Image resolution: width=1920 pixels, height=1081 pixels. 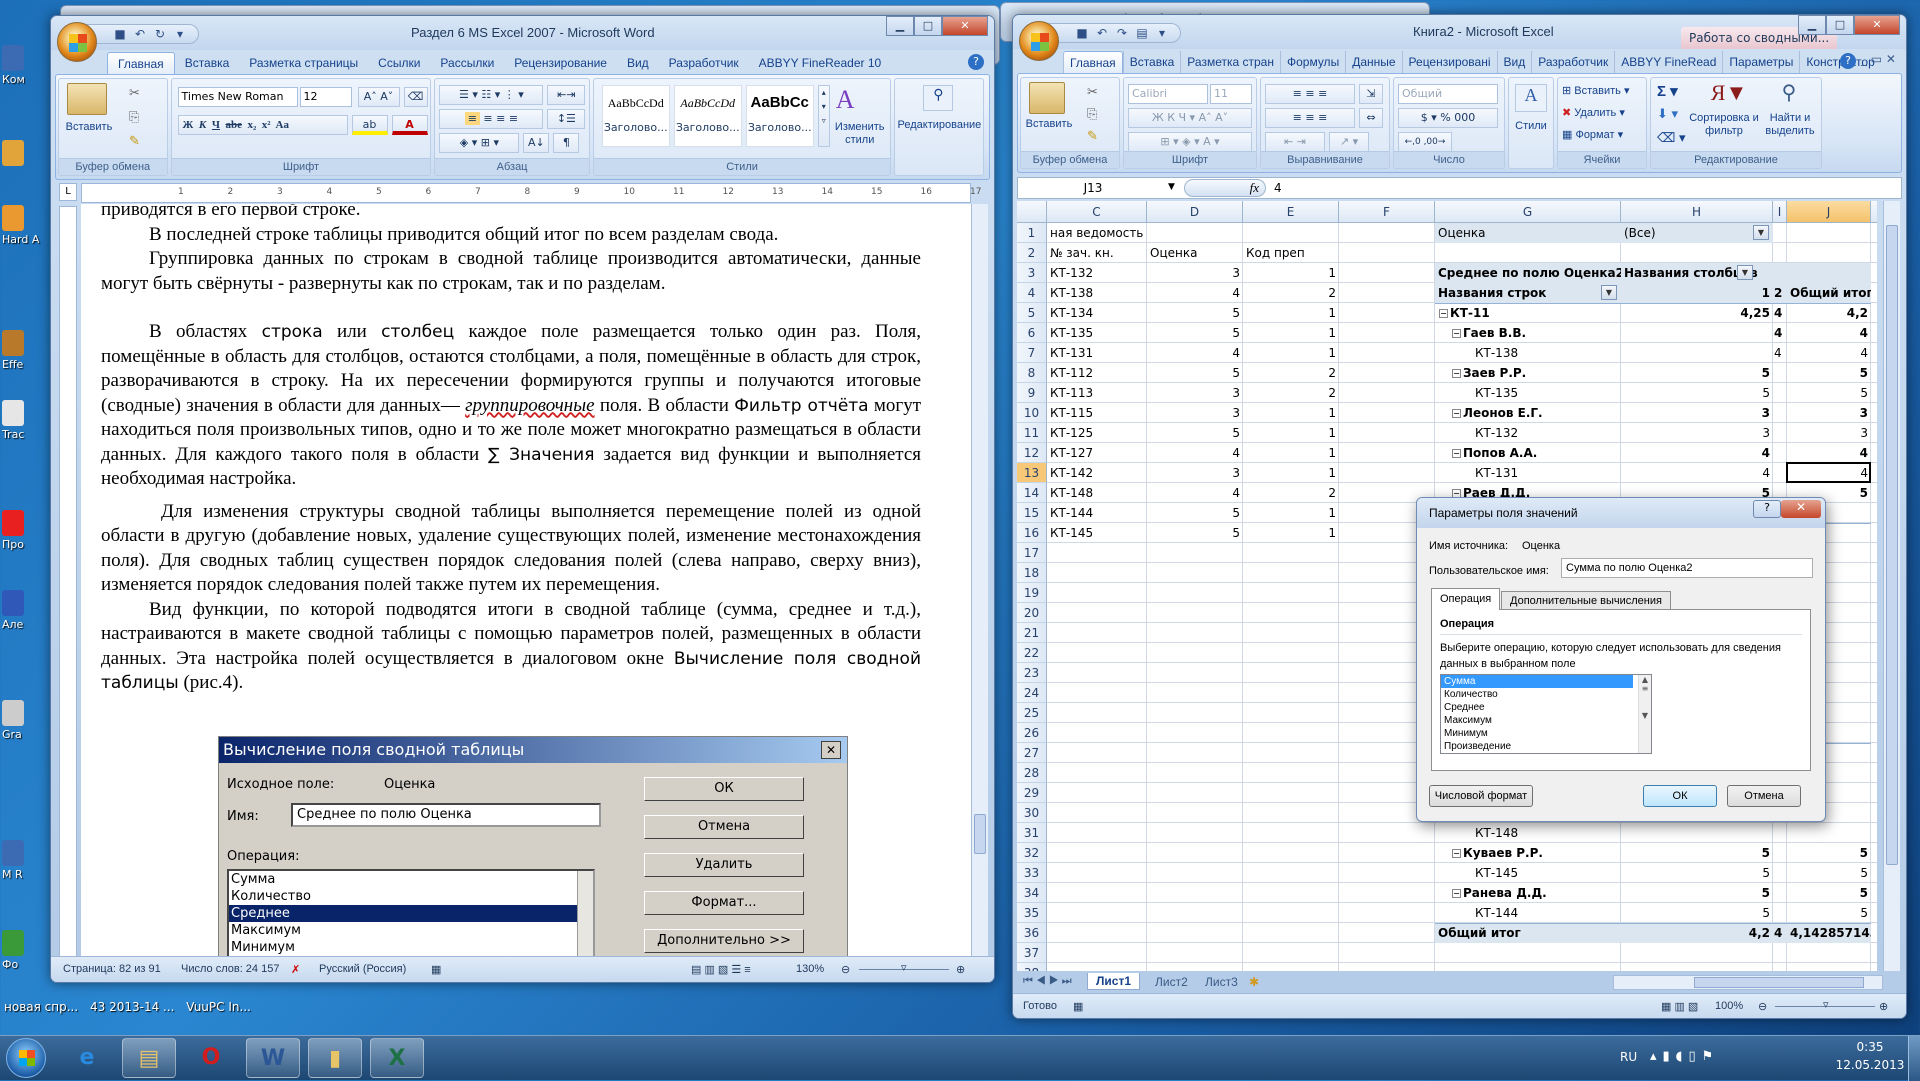 What do you see at coordinates (415, 97) in the screenshot?
I see `clear-formatting-button: ⌫` at bounding box center [415, 97].